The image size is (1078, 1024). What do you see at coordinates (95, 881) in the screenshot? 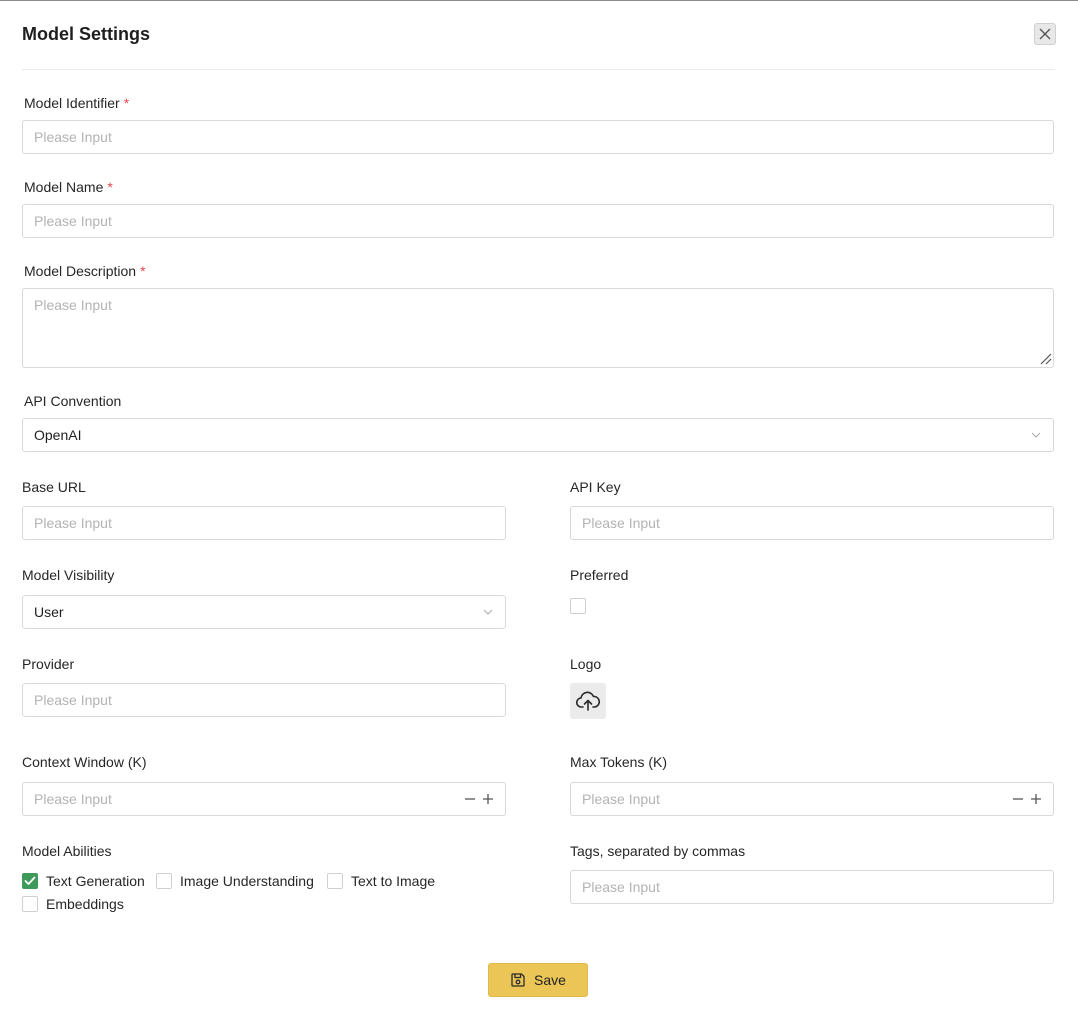
I see `ability-text-generation-label: Text Generation` at bounding box center [95, 881].